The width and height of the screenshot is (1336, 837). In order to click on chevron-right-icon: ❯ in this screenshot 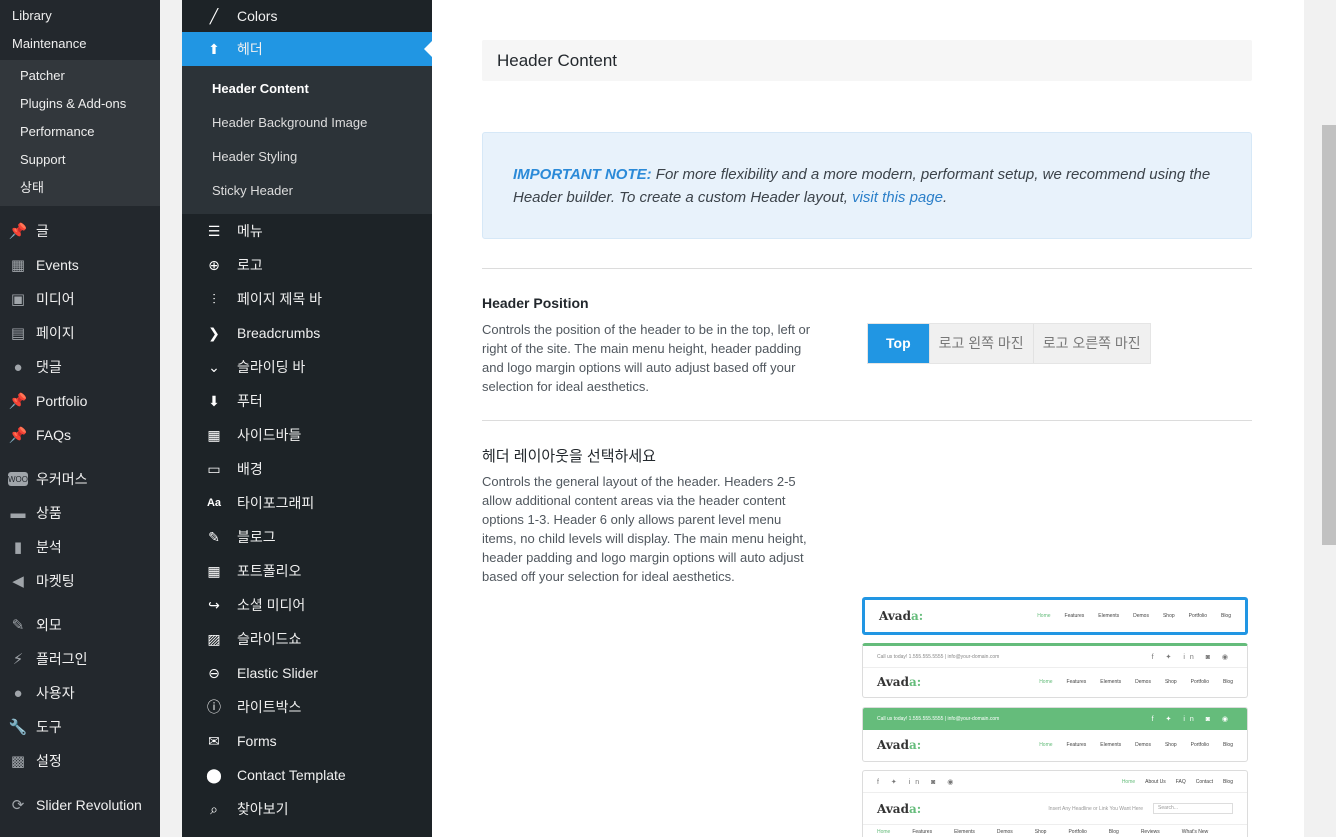, I will do `click(214, 332)`.